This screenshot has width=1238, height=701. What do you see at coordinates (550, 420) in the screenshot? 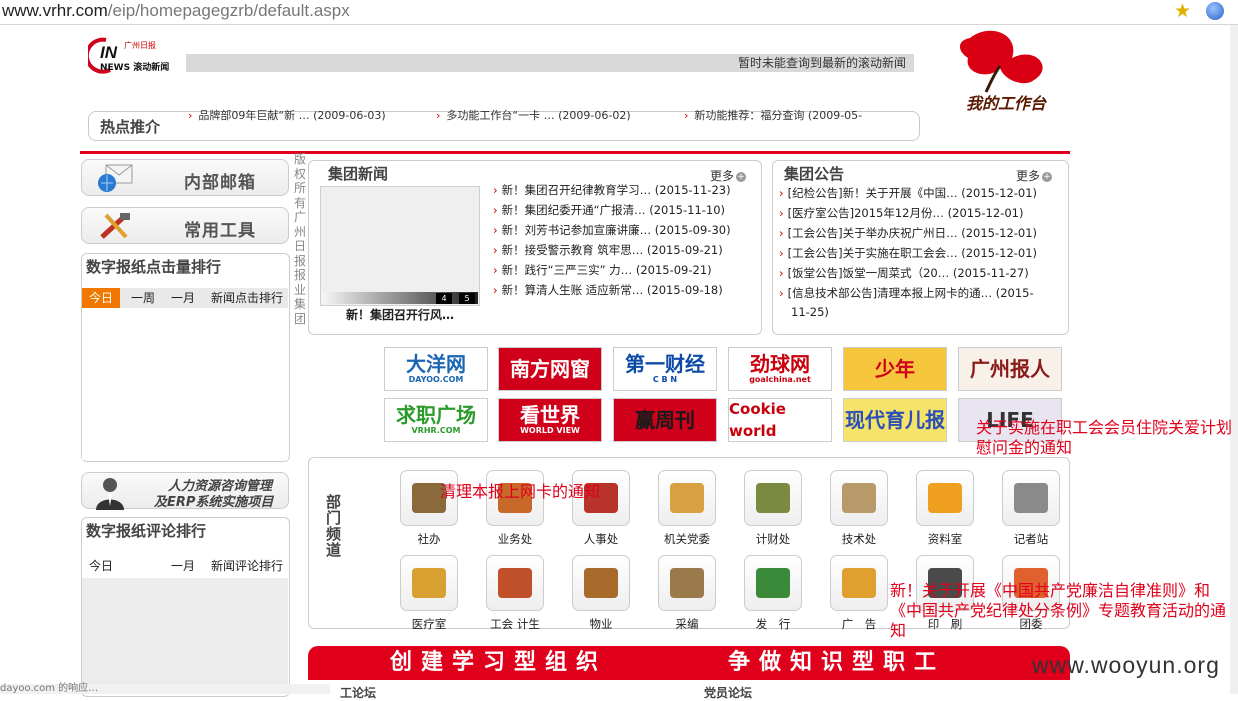
I see `partner-logo: 看世界 WORLD VIEW` at bounding box center [550, 420].